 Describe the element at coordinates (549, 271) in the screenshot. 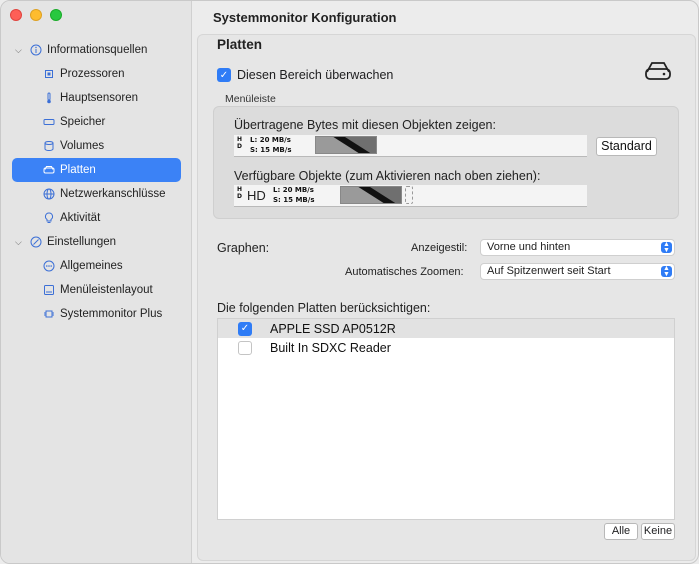

I see `zoom-select-value: Auf Spitzenwert seit Start` at that location.